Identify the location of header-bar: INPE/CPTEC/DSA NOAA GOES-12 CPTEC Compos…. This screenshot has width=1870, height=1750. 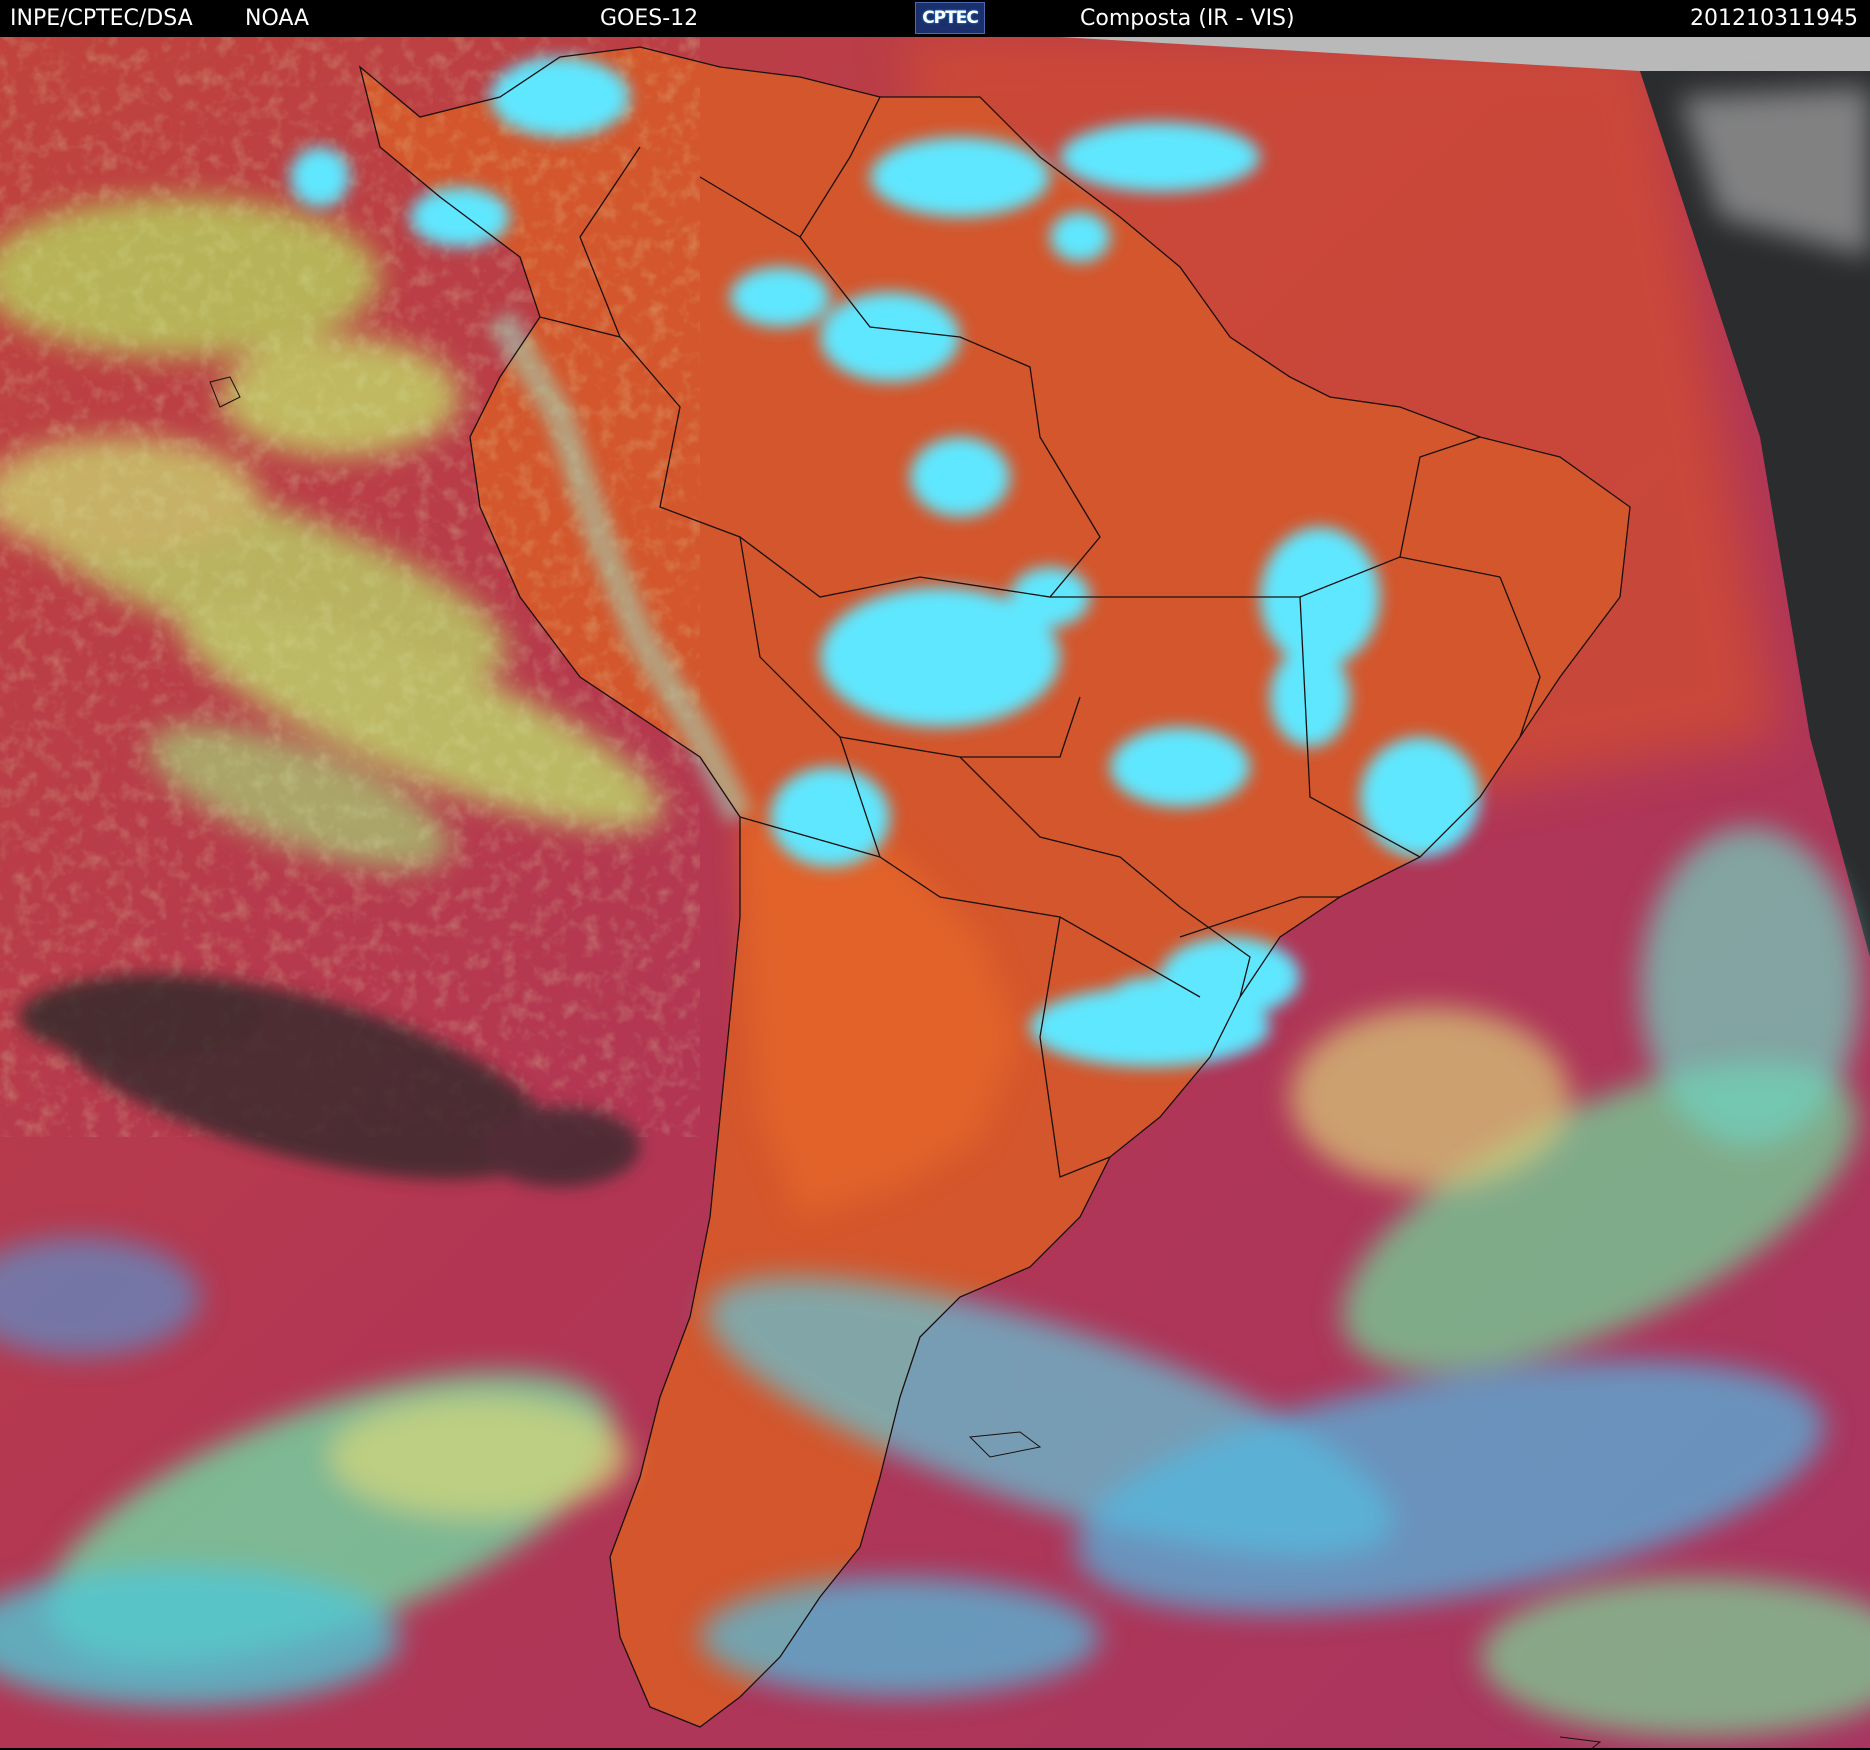
(935, 18).